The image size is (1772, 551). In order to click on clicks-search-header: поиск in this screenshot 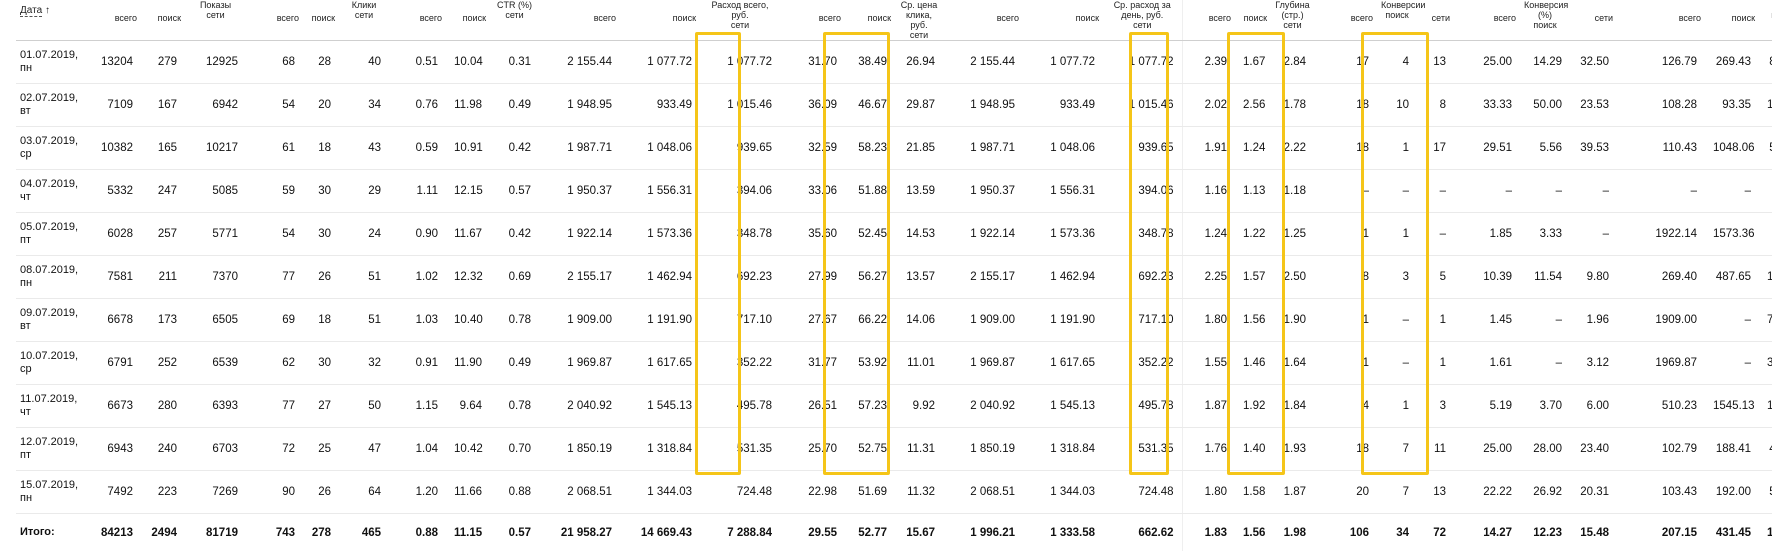, I will do `click(321, 20)`.